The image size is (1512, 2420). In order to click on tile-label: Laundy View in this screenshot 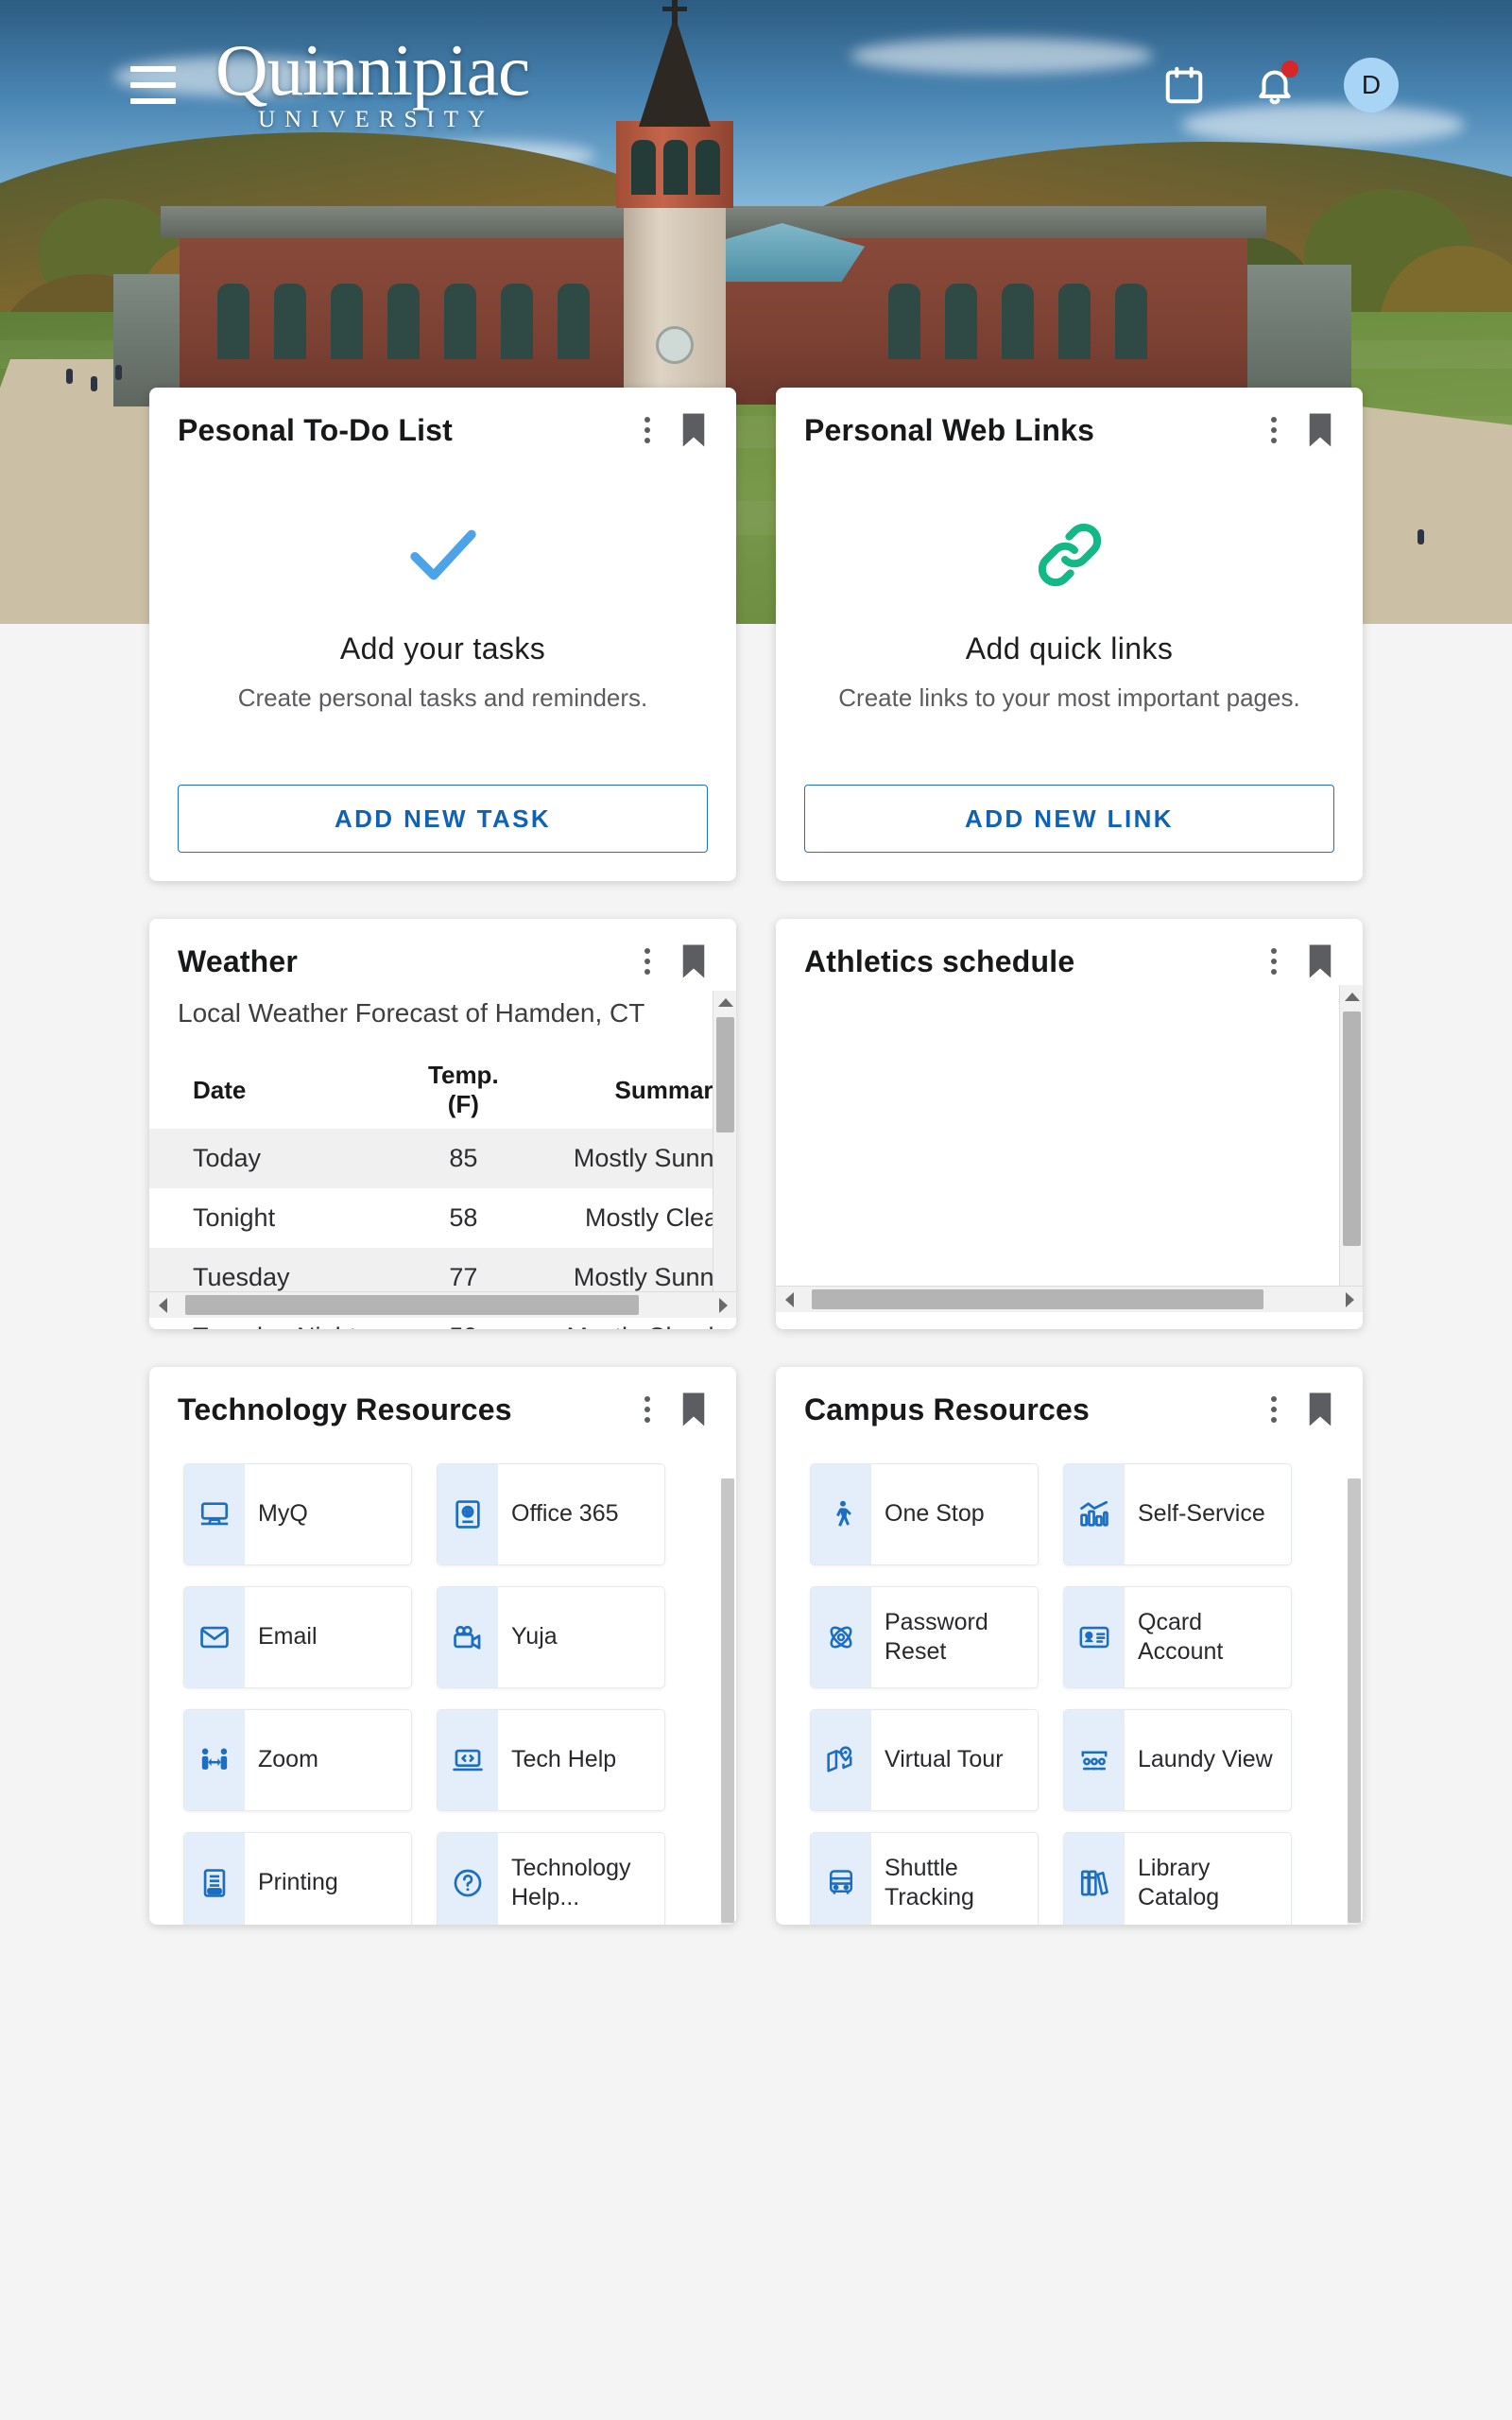, I will do `click(1205, 1759)`.